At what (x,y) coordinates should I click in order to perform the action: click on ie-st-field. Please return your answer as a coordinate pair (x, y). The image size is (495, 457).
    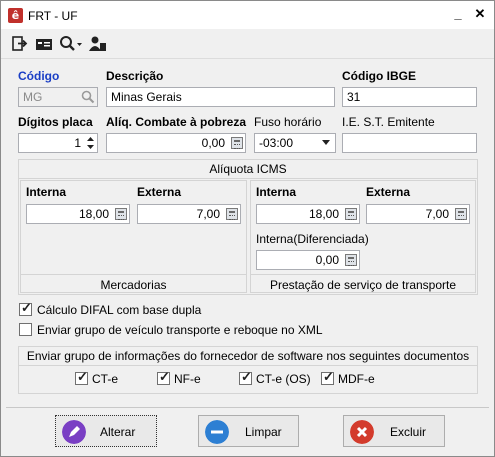
    Looking at the image, I should click on (409, 143).